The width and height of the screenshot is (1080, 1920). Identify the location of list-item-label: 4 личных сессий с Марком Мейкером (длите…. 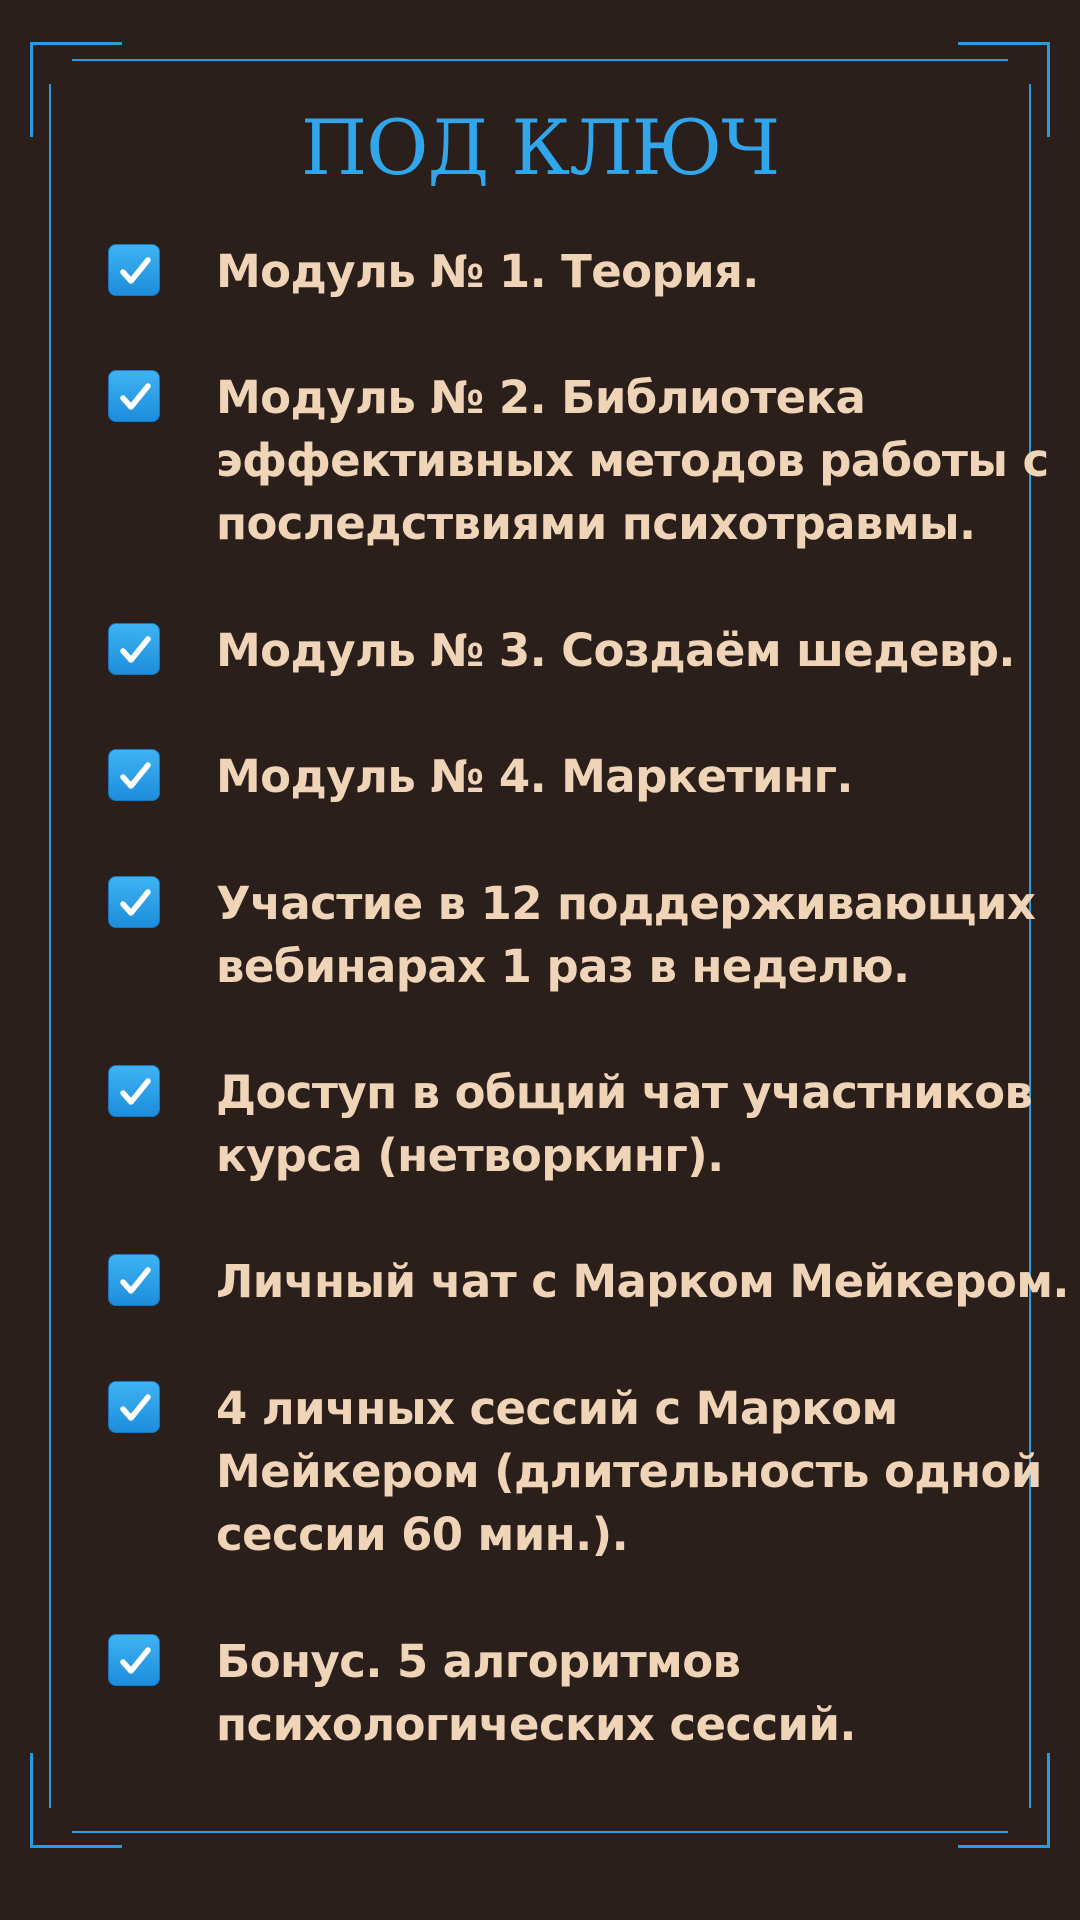
(629, 1471).